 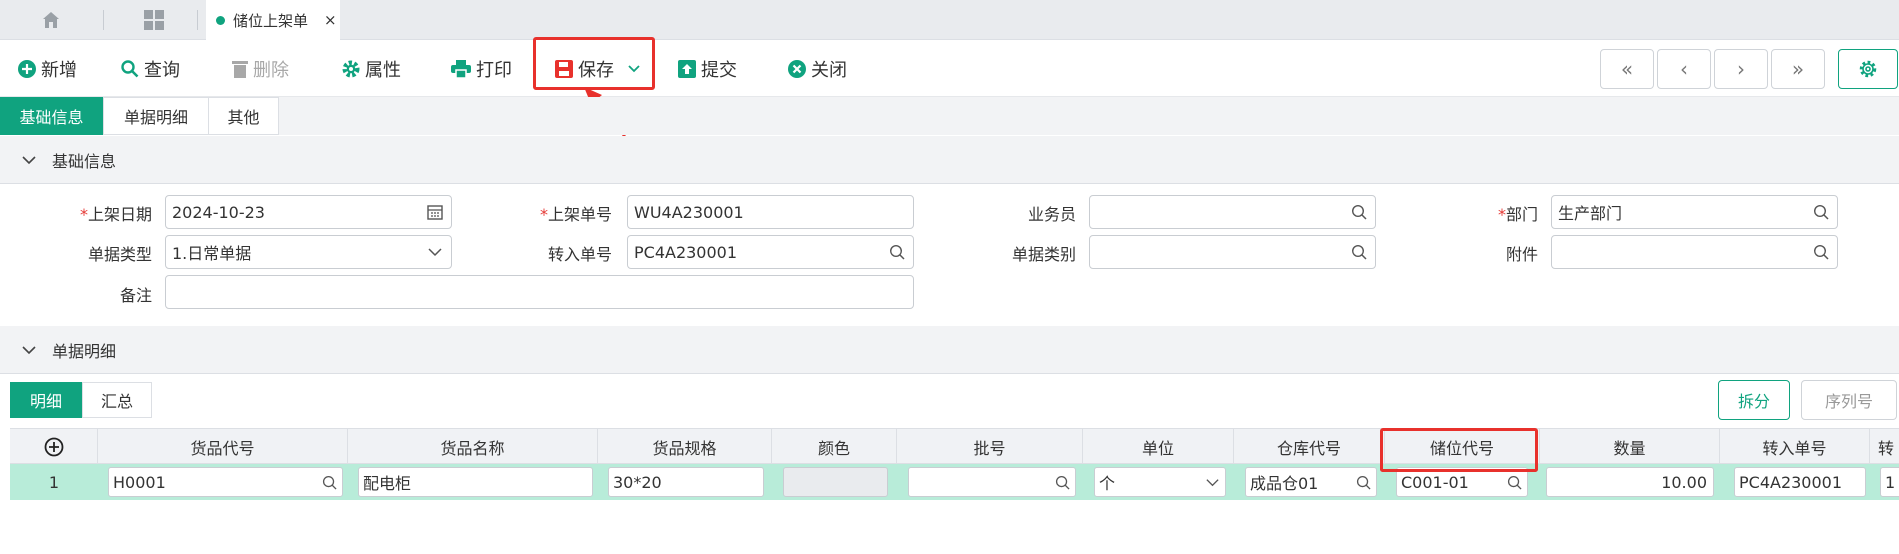 What do you see at coordinates (473, 447) in the screenshot?
I see `col-item-name: 货品名称` at bounding box center [473, 447].